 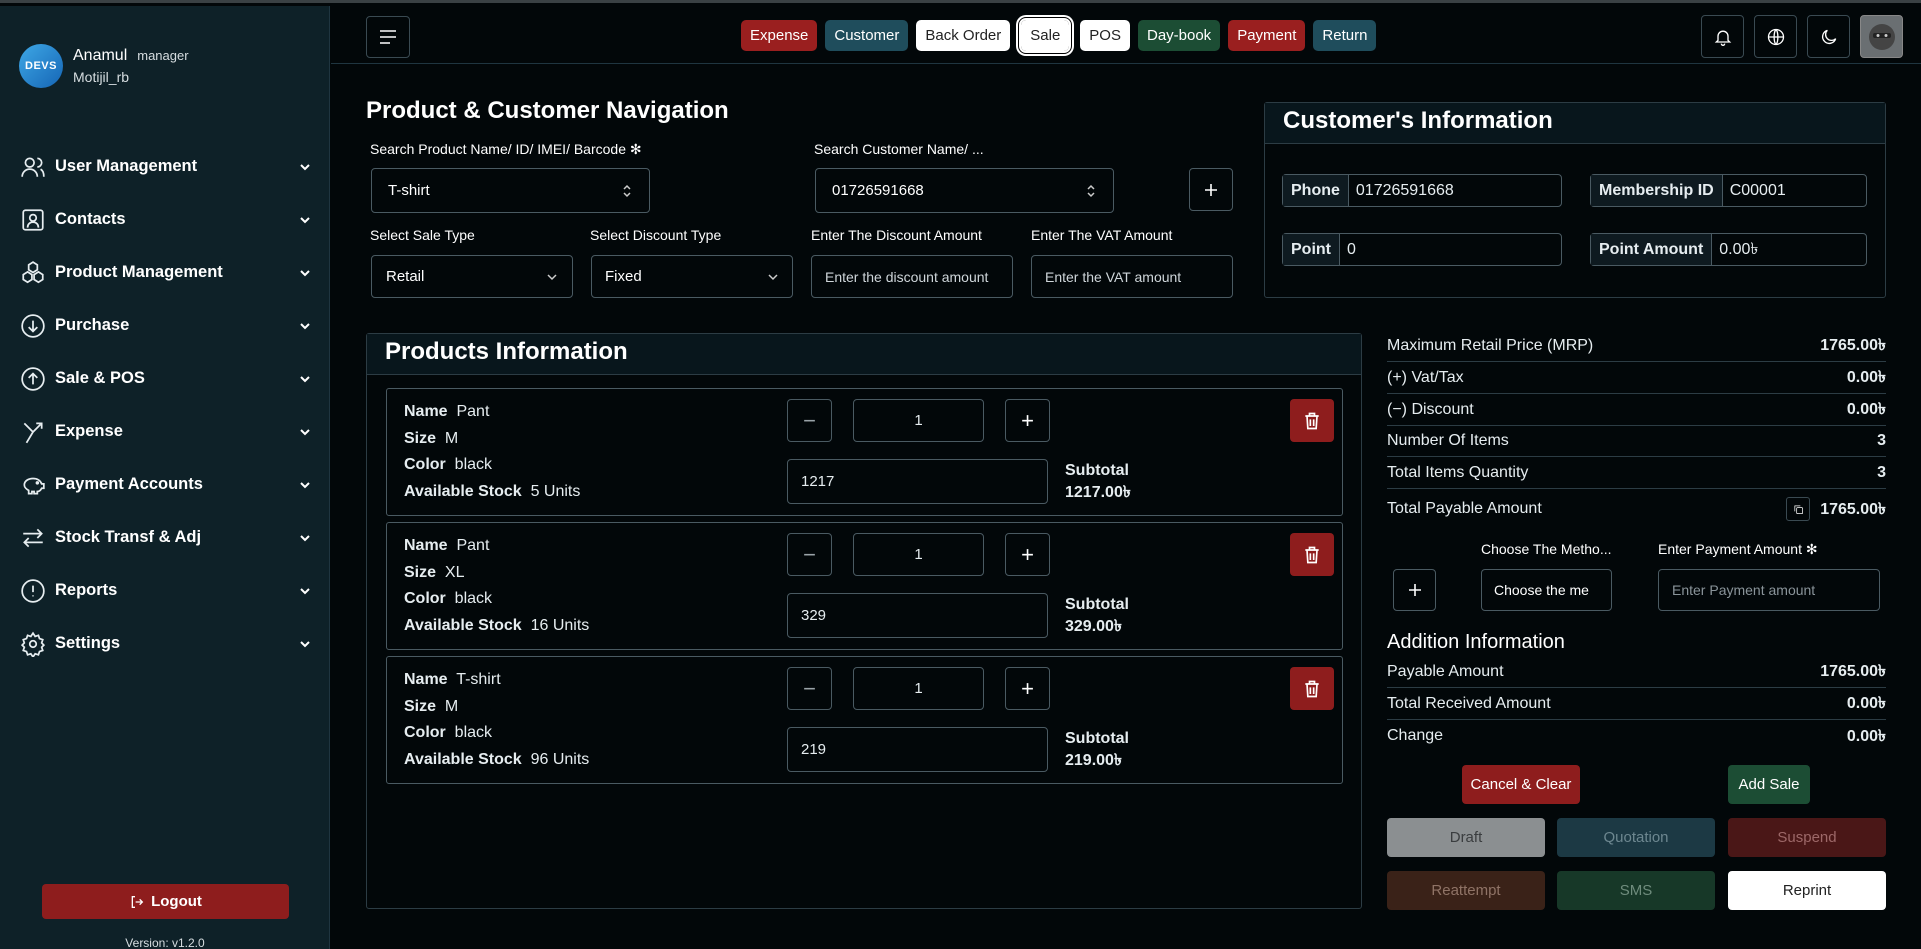 I want to click on vat-amount-input: Enter the VAT amount, so click(x=1132, y=276).